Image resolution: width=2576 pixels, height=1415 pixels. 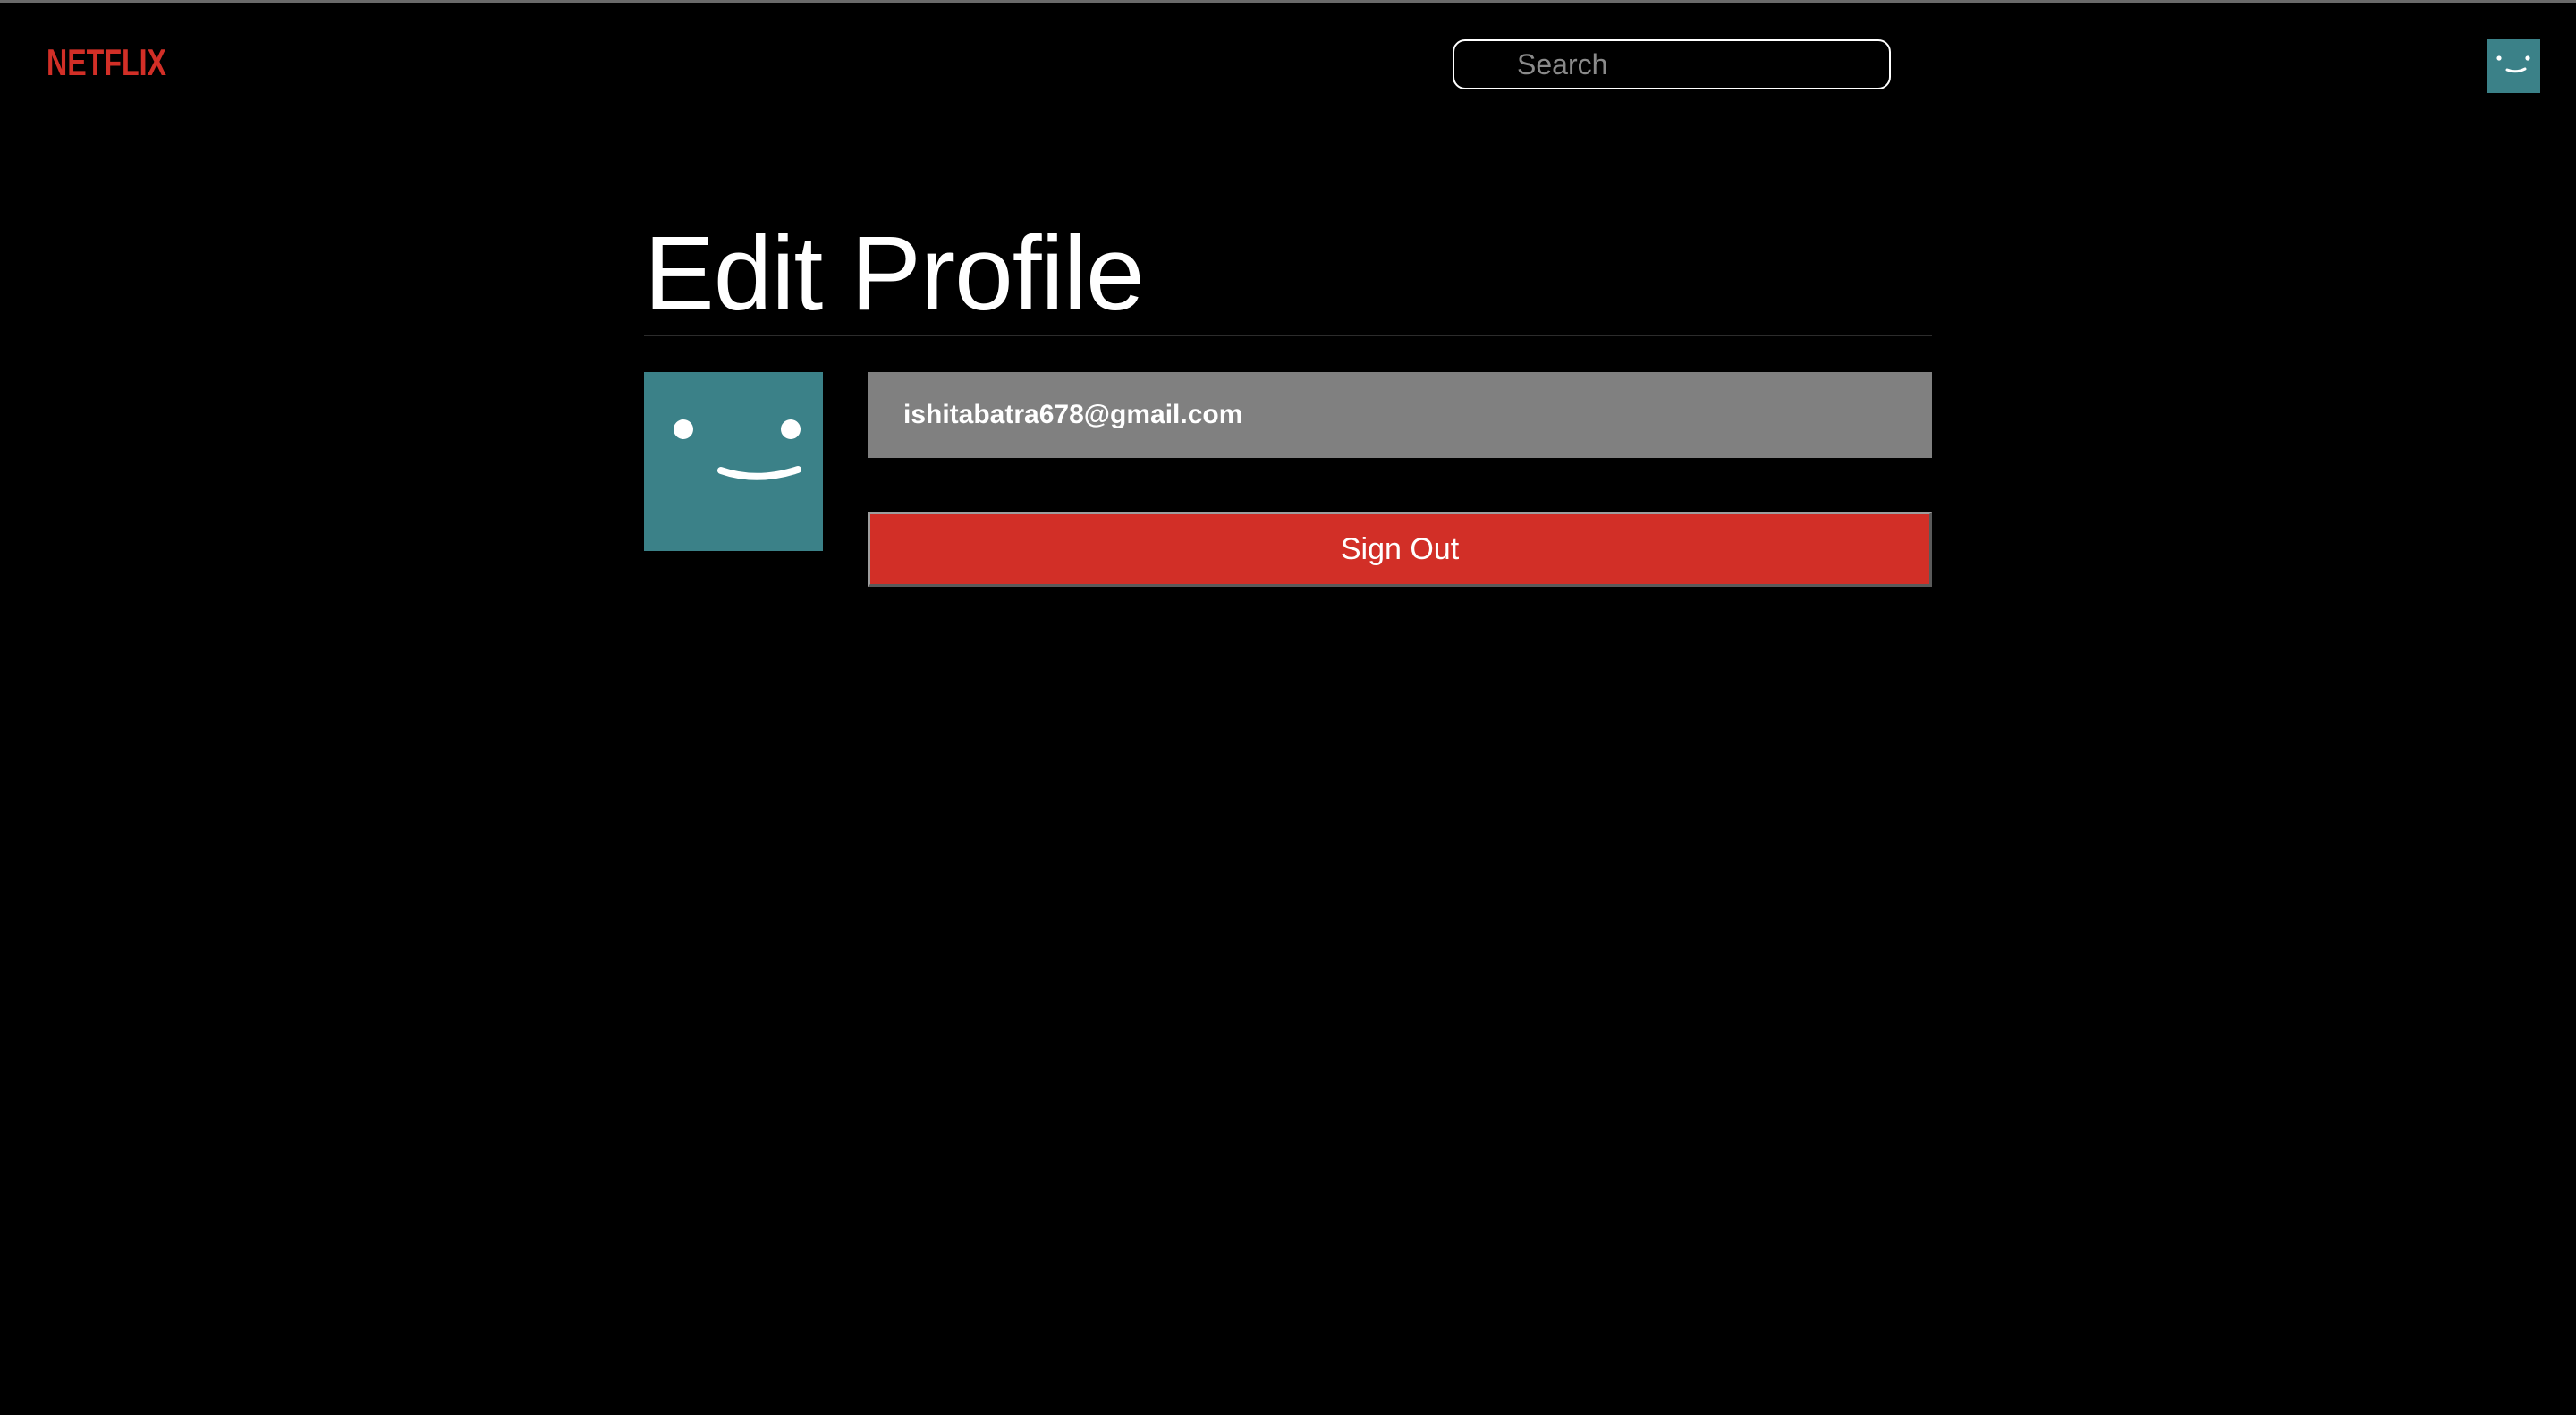 I want to click on smiley-face-icon, so click(x=733, y=462).